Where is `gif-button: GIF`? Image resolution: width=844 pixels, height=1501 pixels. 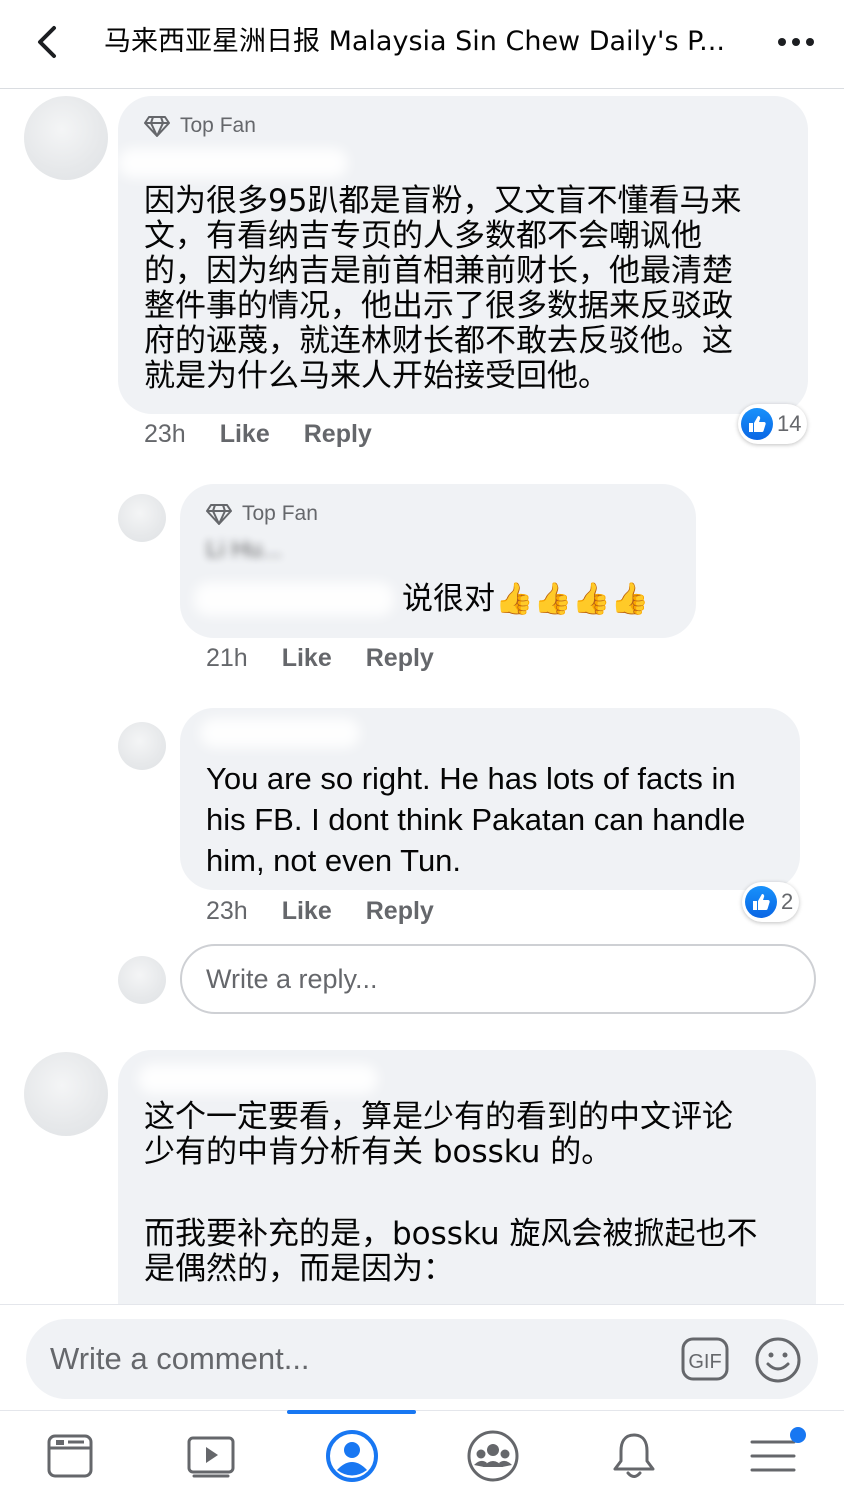
gif-button: GIF is located at coordinates (705, 1359).